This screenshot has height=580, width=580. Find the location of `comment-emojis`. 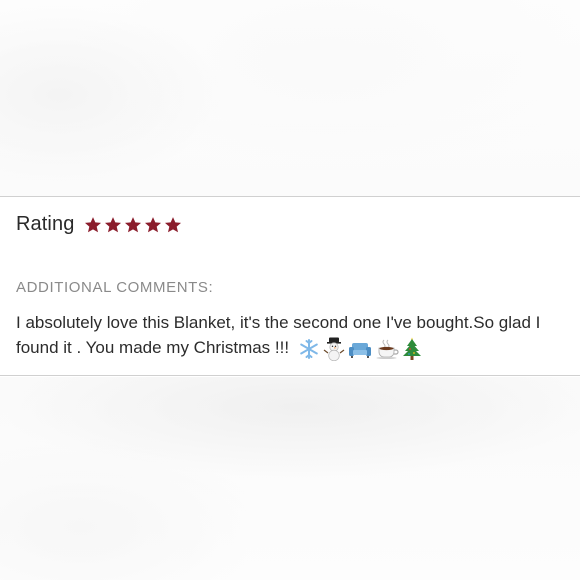

comment-emojis is located at coordinates (360, 349).